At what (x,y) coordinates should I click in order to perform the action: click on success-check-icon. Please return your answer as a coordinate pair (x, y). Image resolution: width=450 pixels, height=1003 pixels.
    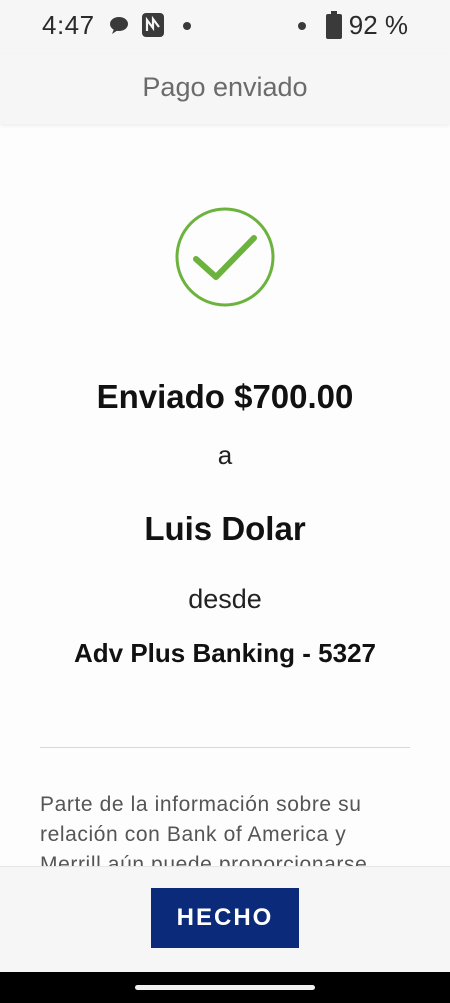
    Looking at the image, I should click on (225, 257).